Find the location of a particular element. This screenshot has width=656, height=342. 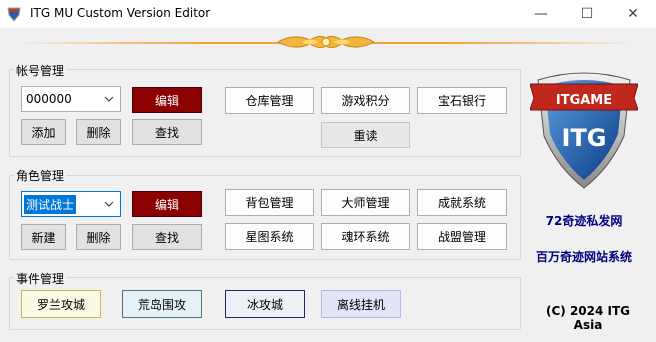

bag-manage-button: 背包管理 is located at coordinates (269, 202).